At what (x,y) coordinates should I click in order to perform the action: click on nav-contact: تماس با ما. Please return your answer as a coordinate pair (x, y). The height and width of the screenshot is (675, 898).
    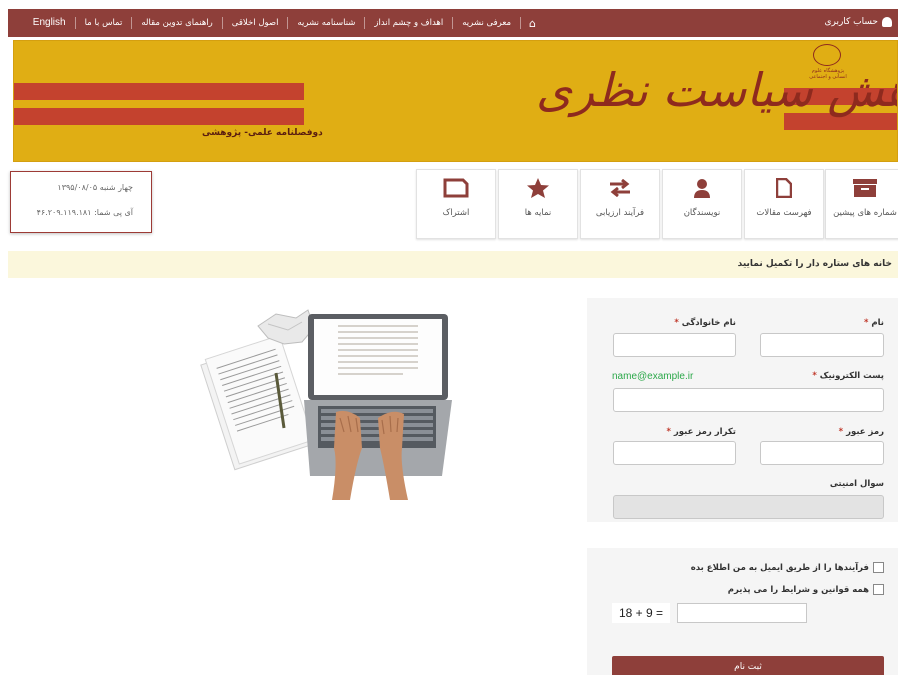
    Looking at the image, I should click on (104, 23).